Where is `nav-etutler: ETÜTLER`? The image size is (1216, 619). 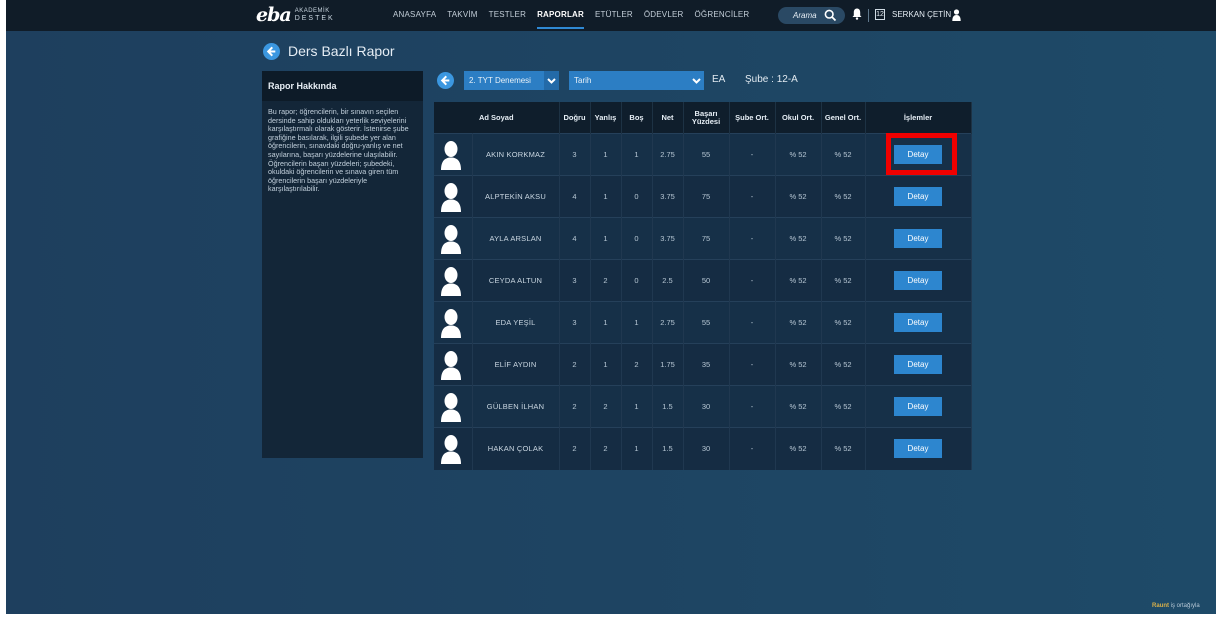
nav-etutler: ETÜTLER is located at coordinates (614, 15).